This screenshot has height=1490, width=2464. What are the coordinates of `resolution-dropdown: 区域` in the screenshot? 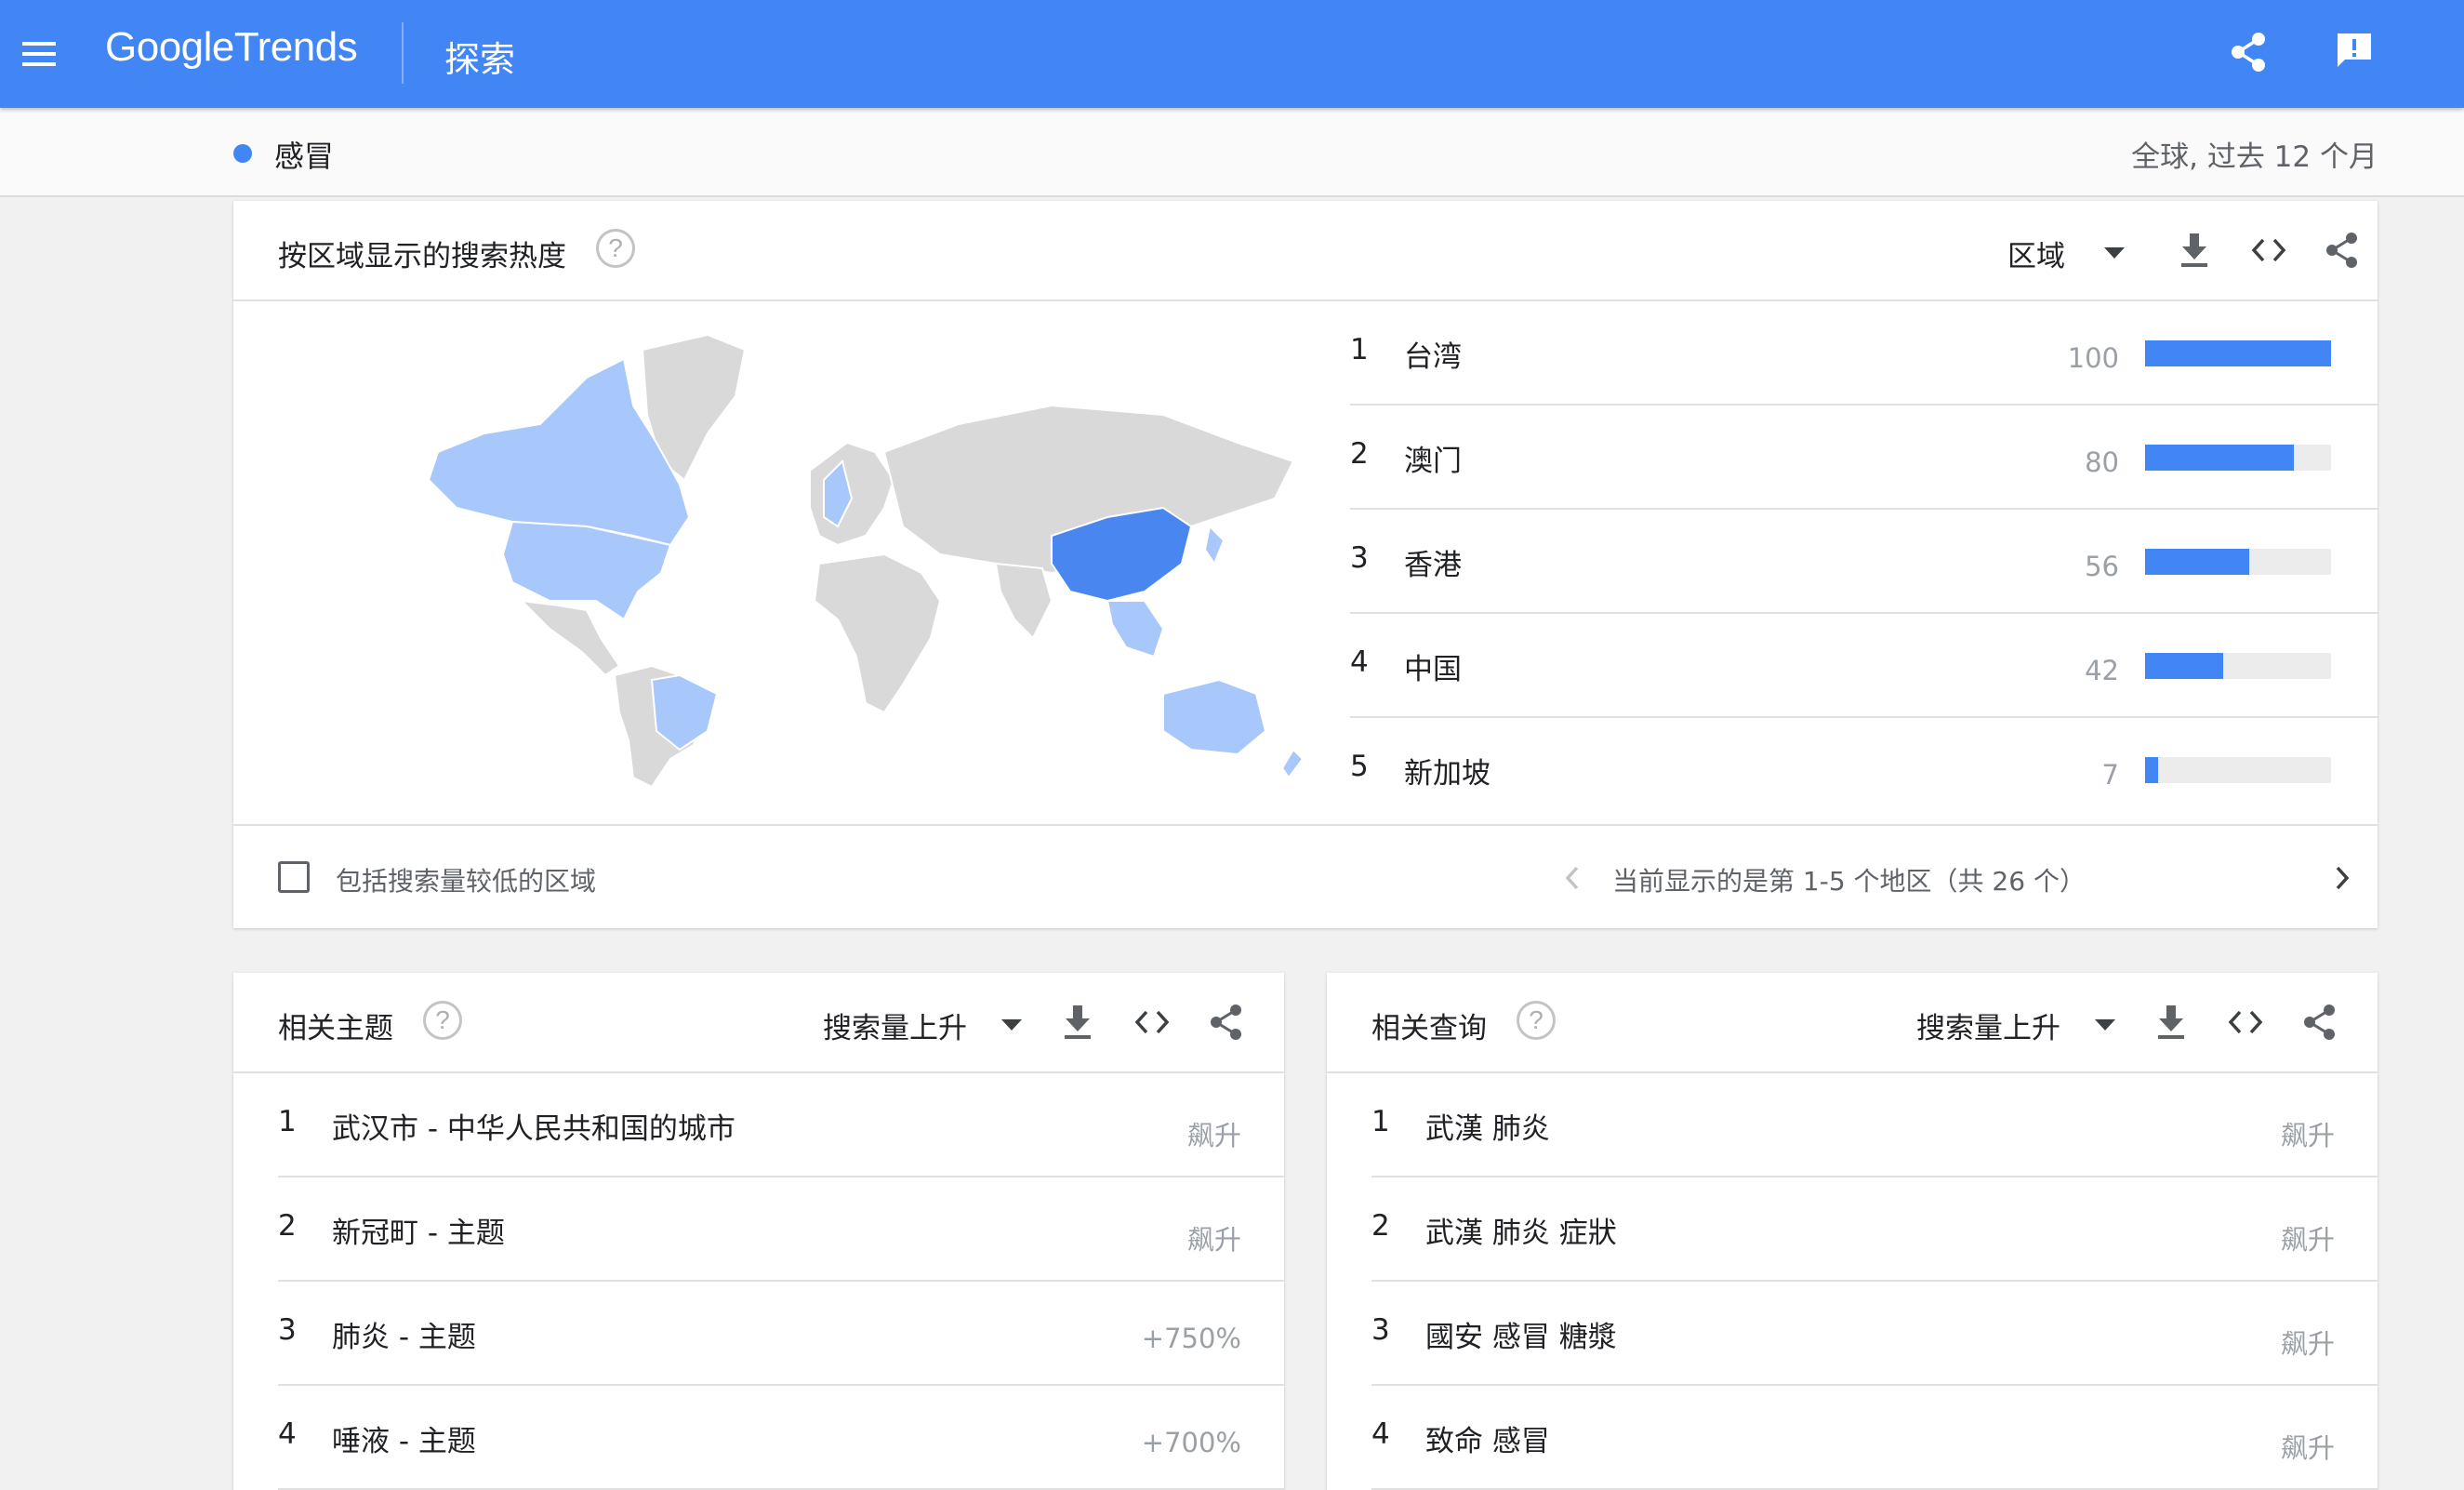 It's located at (2036, 253).